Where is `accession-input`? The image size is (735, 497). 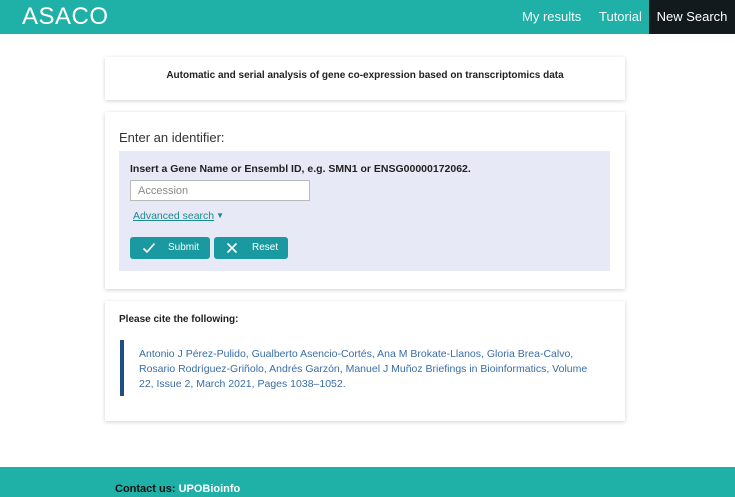
accession-input is located at coordinates (220, 190).